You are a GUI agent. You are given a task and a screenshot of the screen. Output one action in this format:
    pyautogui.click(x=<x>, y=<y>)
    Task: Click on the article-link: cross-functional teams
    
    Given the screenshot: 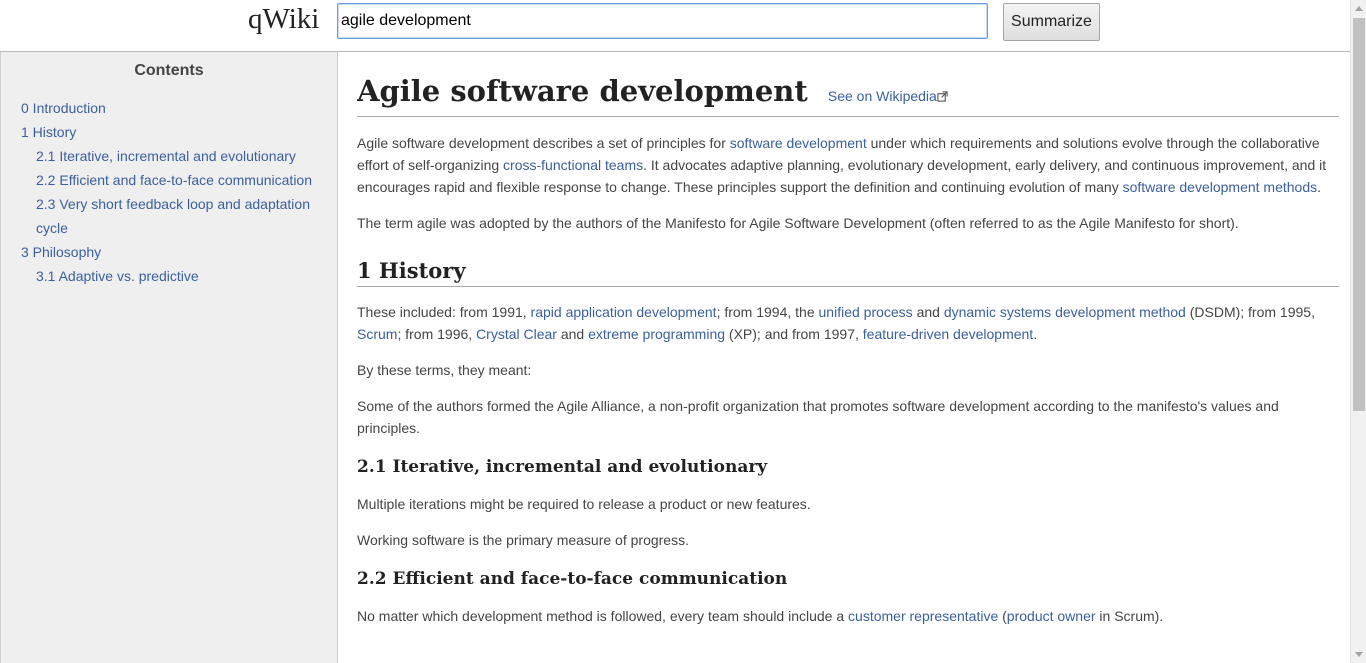 What is the action you would take?
    pyautogui.click(x=573, y=165)
    